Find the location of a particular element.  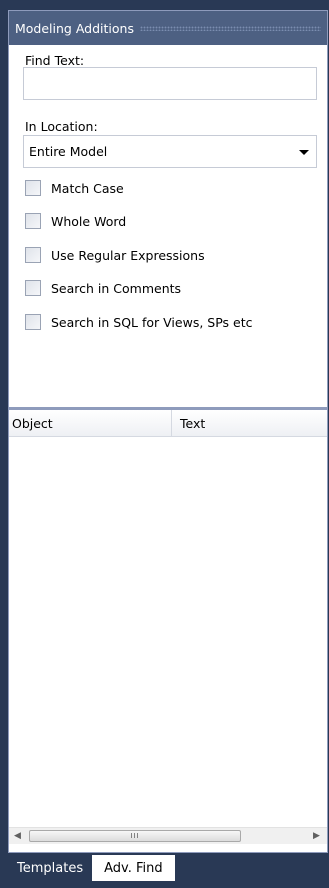

regex-label: Use Regular Expressions is located at coordinates (128, 255).